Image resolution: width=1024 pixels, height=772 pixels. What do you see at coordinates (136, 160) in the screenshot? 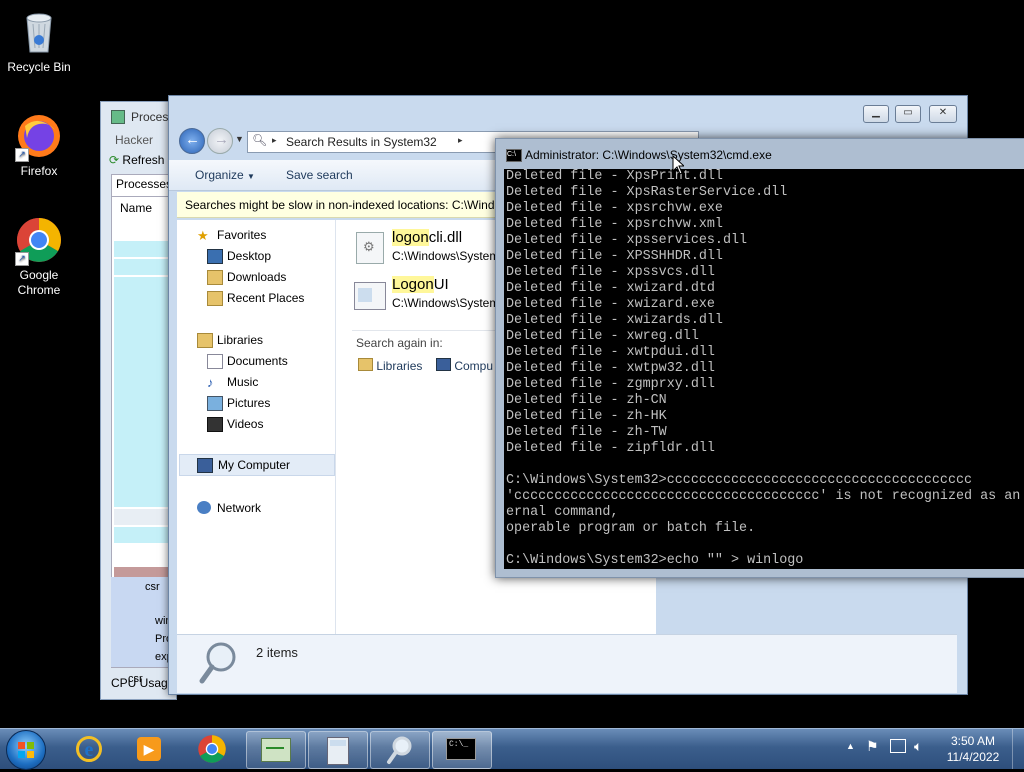
I see `refresh-button: ⟳ Refresh` at bounding box center [136, 160].